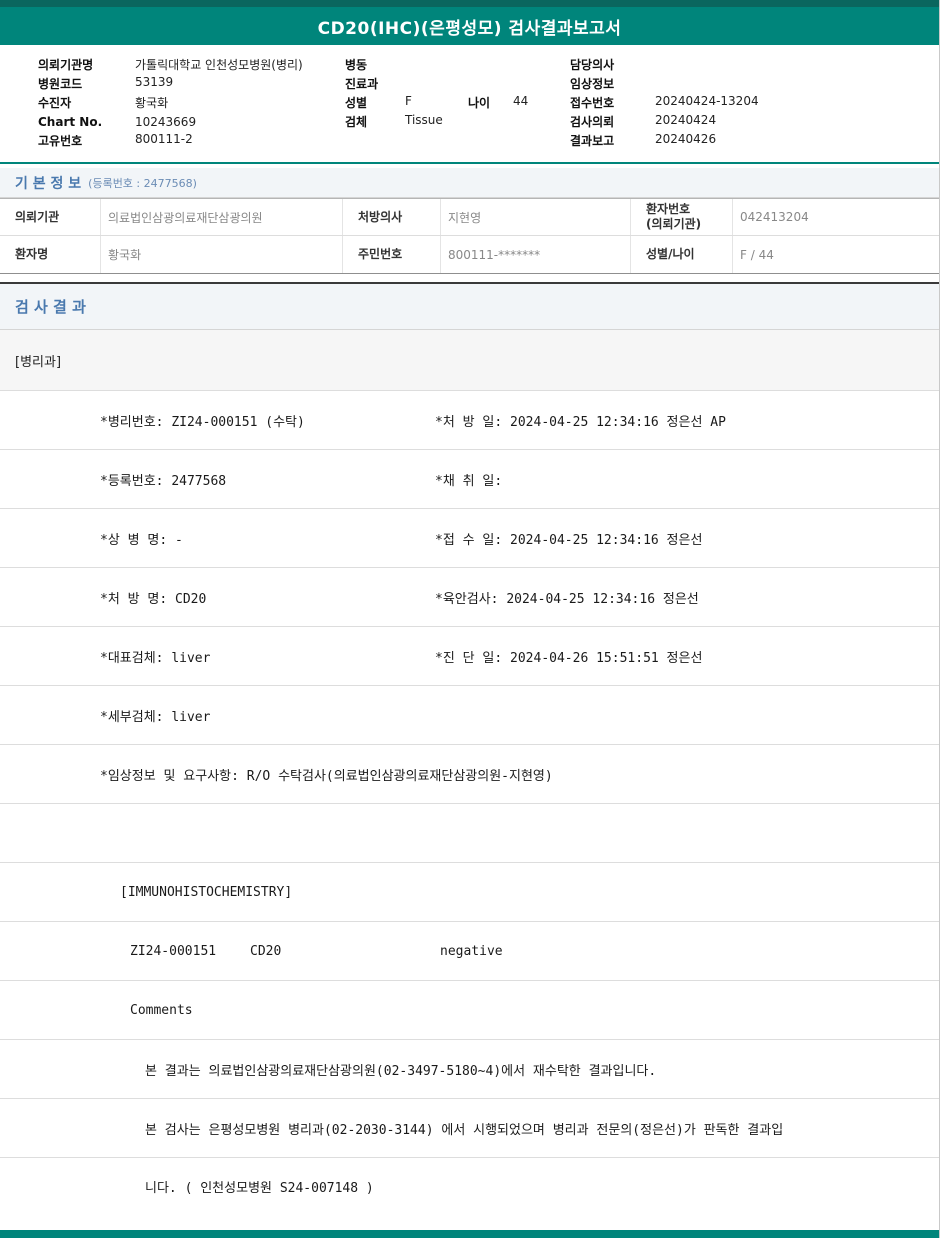 The image size is (940, 1238). What do you see at coordinates (592, 65) in the screenshot?
I see `field-label: 담당의사` at bounding box center [592, 65].